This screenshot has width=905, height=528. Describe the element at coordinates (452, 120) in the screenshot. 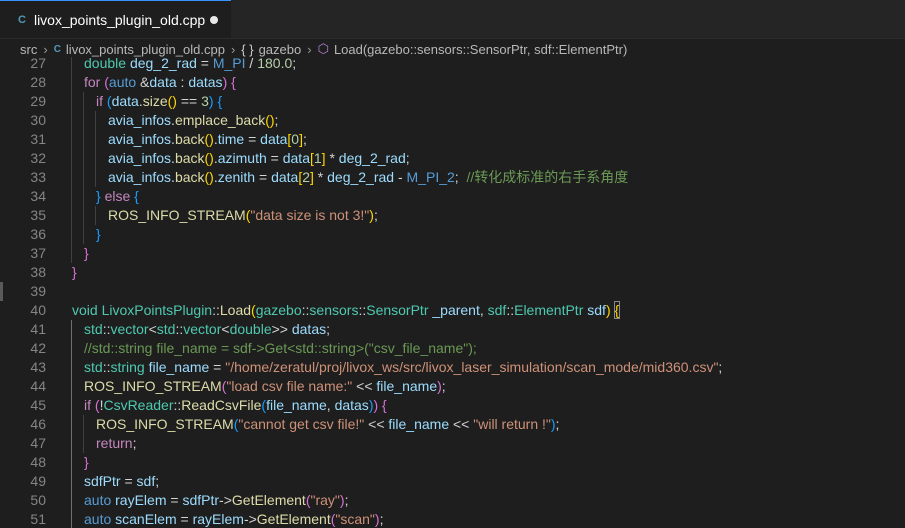

I see `code-line: 30 avia_infos.emplace_back();` at that location.